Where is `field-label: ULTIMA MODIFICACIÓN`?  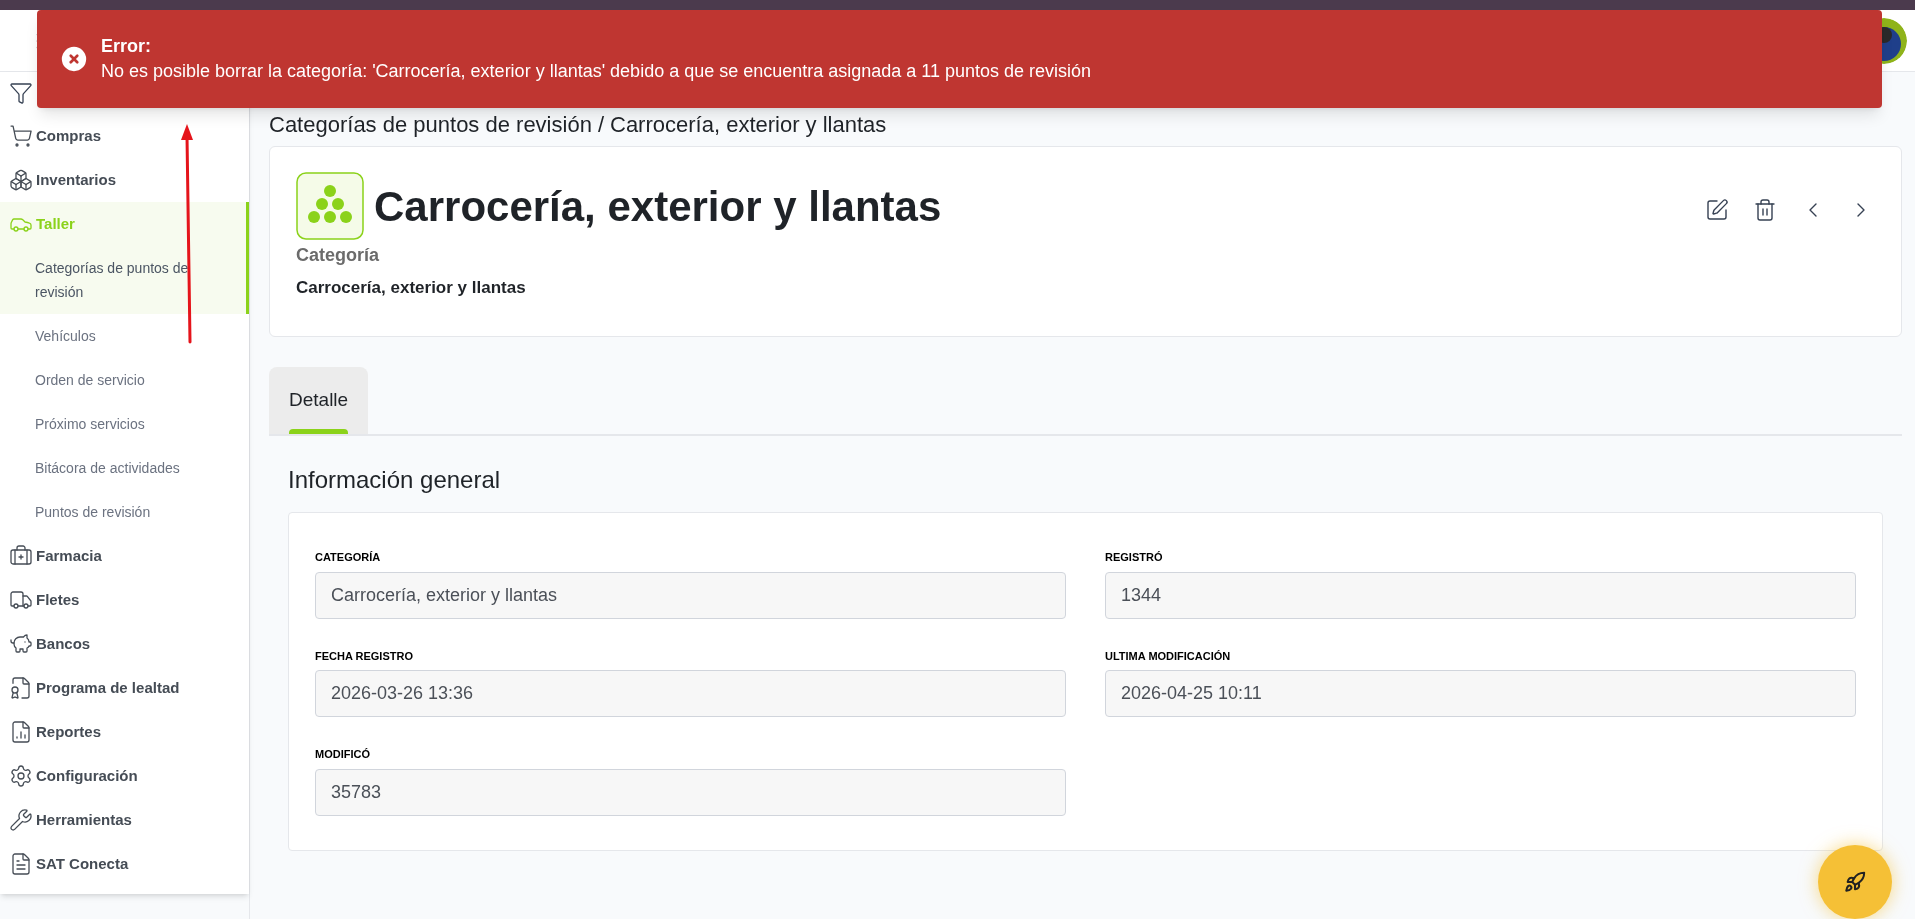 field-label: ULTIMA MODIFICACIÓN is located at coordinates (1168, 656).